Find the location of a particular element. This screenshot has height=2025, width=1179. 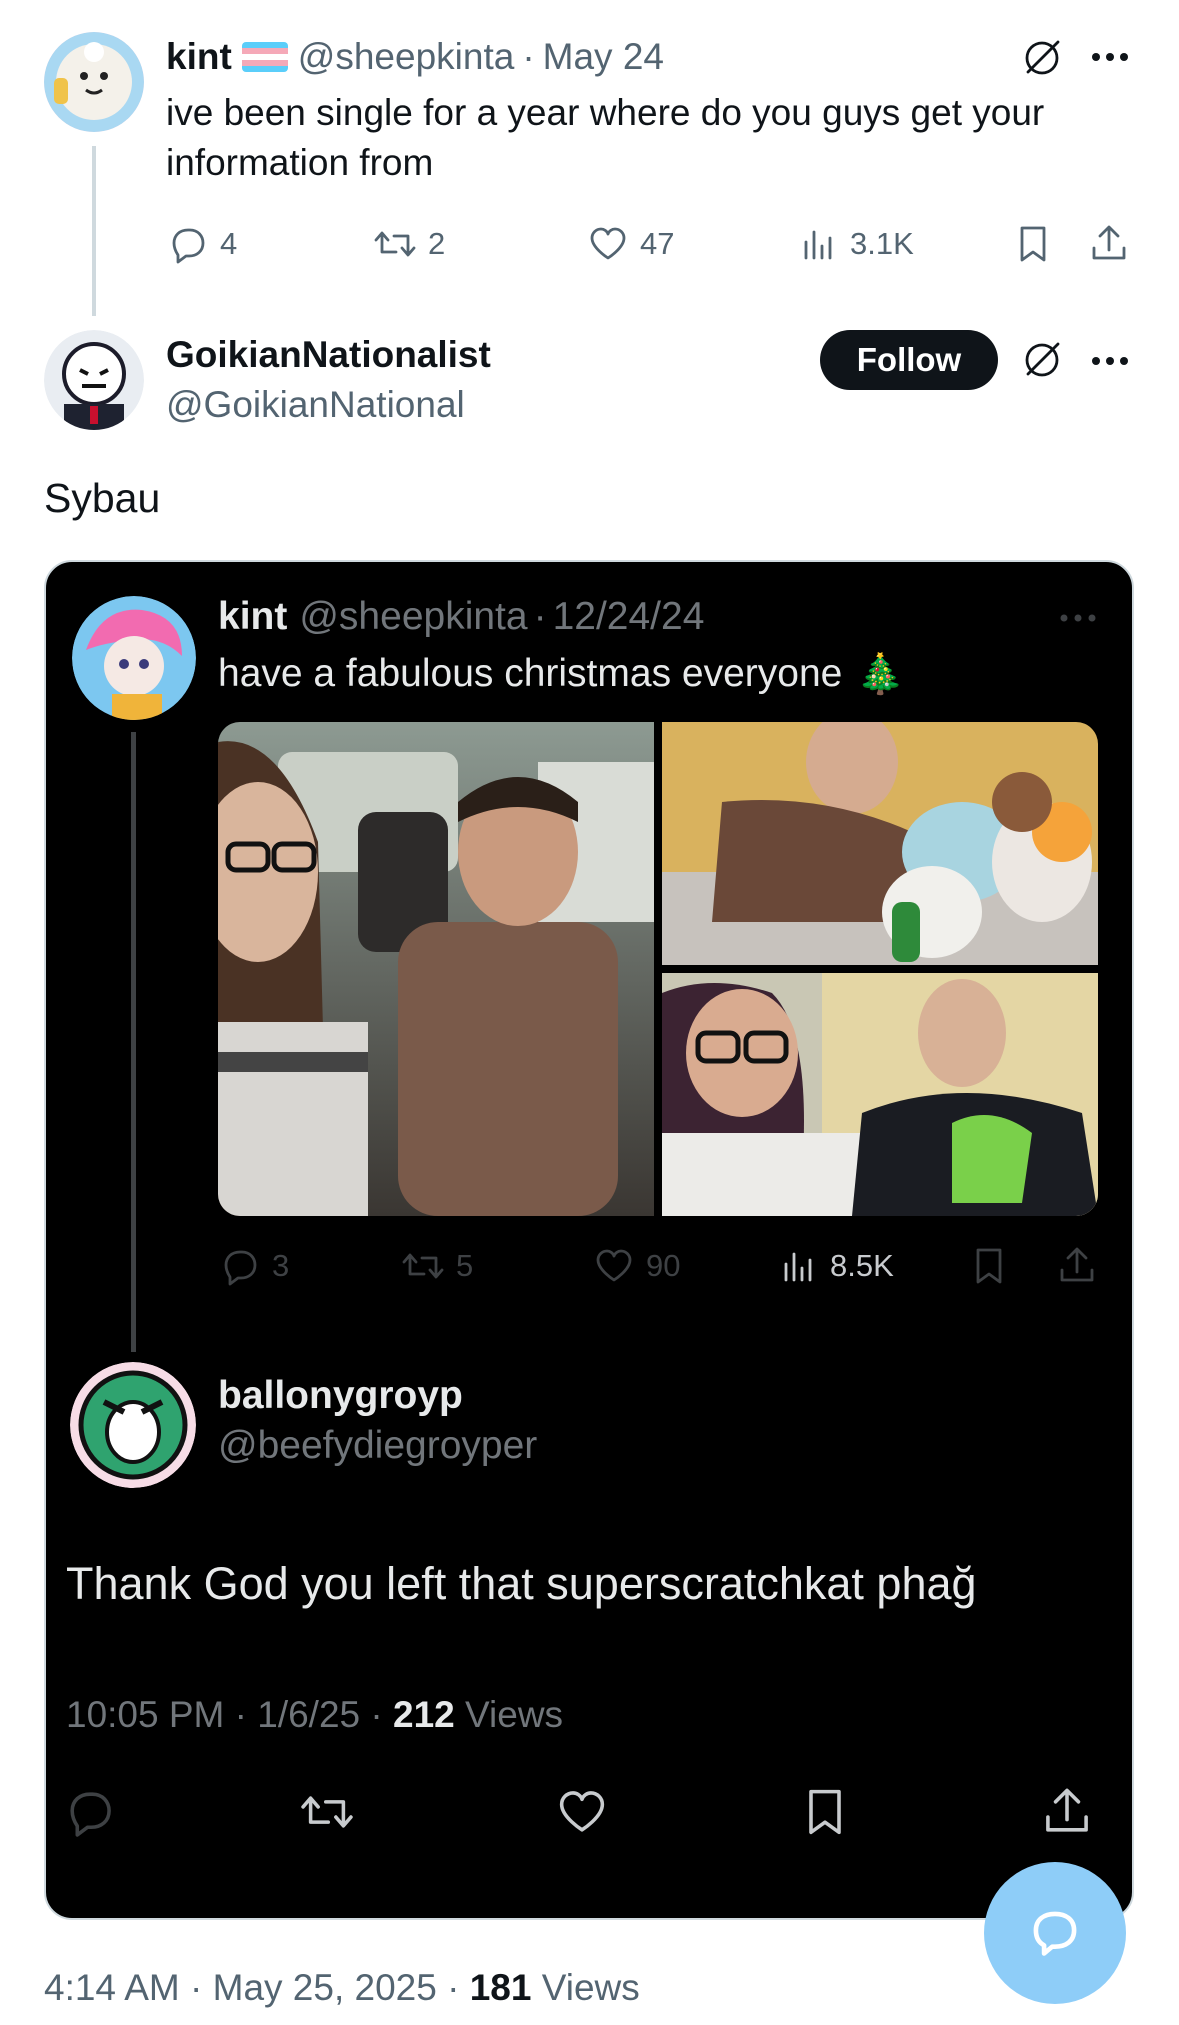

main-header: GoikianNationalist @GoikianNational is located at coordinates (328, 380).